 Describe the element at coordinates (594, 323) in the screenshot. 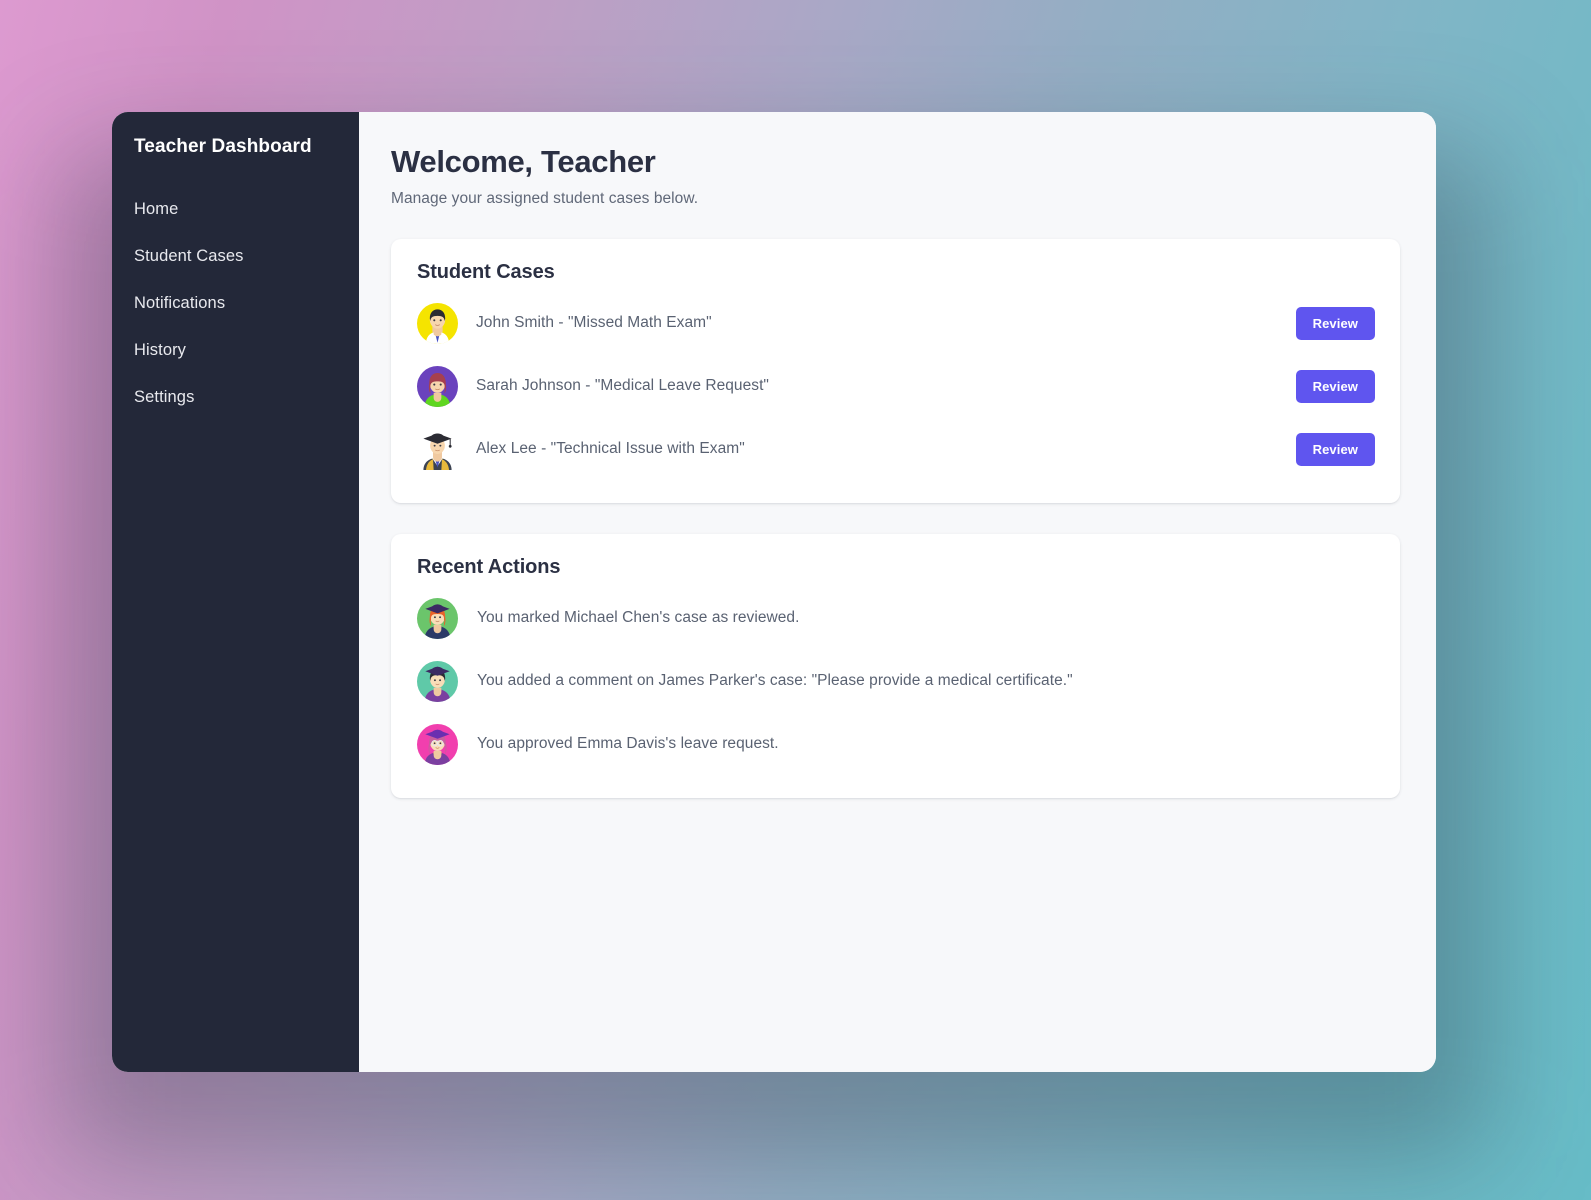

I see `student-case-label: John Smith - "Missed Math Exam"` at that location.